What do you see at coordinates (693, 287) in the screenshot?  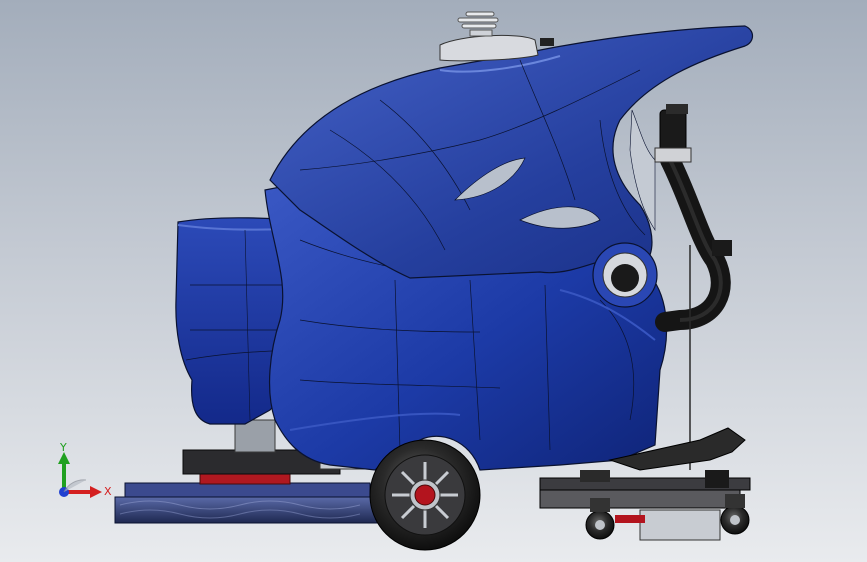 I see `drain-hose` at bounding box center [693, 287].